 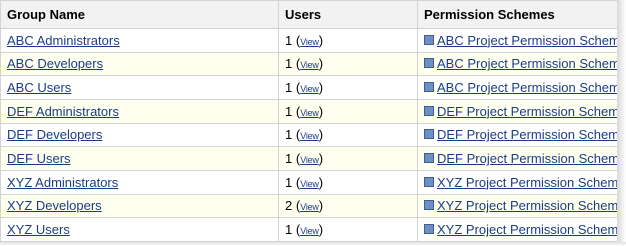 What do you see at coordinates (62, 182) in the screenshot?
I see `group-name-link: XYZ Administrators` at bounding box center [62, 182].